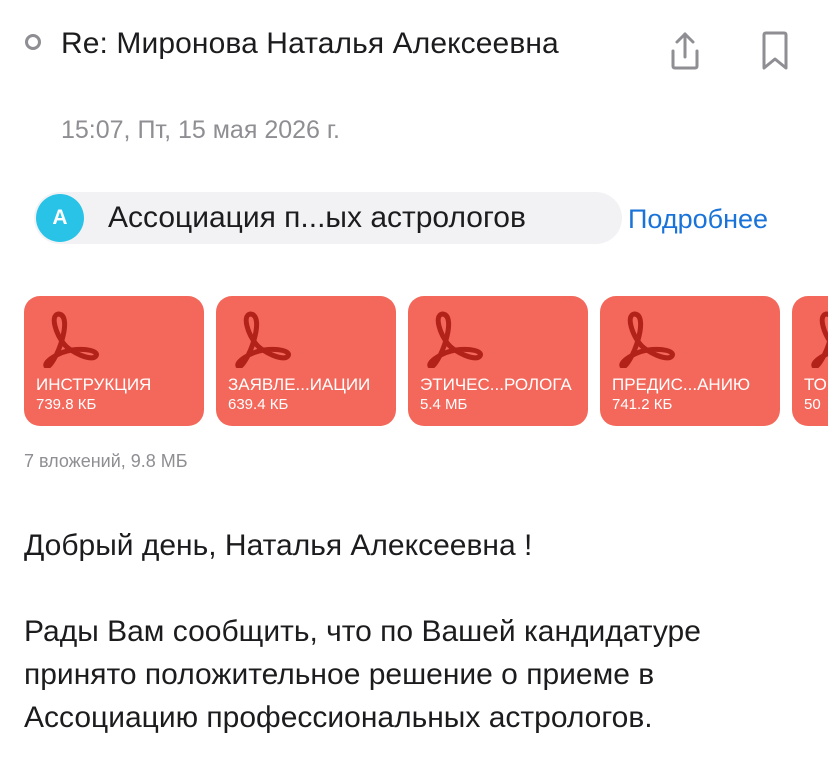  Describe the element at coordinates (310, 43) in the screenshot. I see `email-subject: Re: Миронова Наталья Алексеевна` at that location.